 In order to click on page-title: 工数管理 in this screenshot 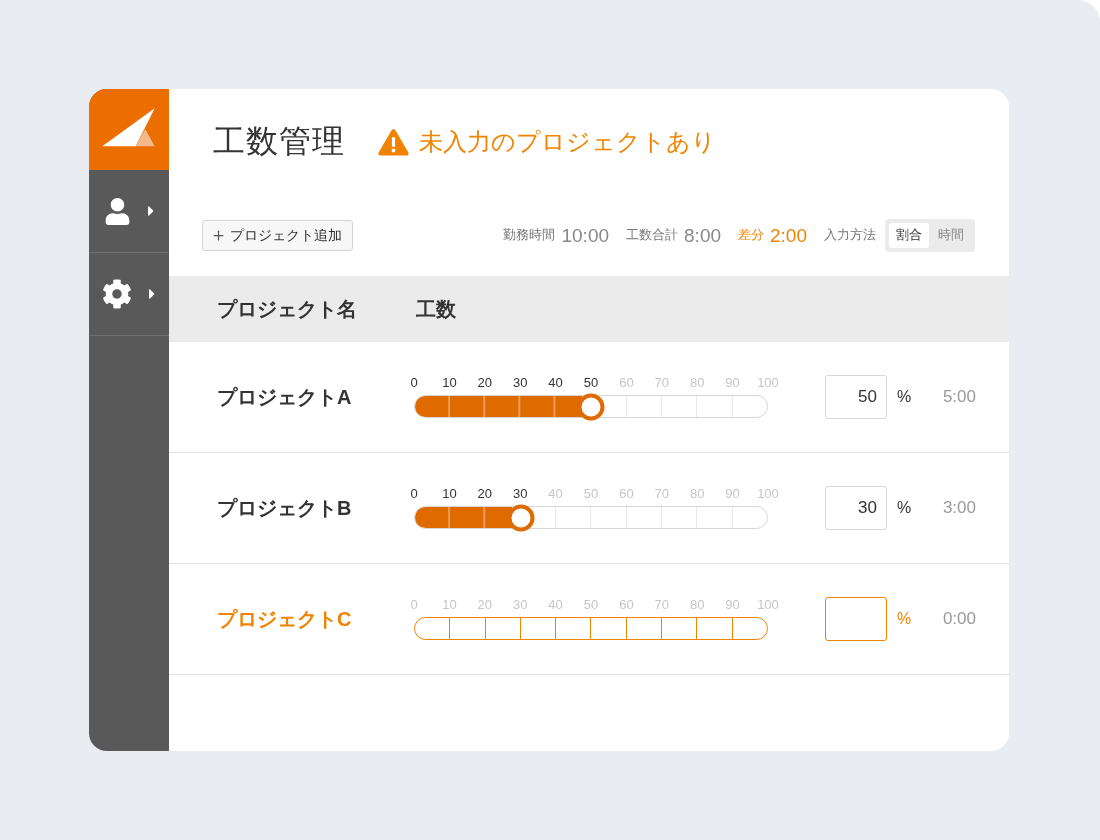, I will do `click(279, 141)`.